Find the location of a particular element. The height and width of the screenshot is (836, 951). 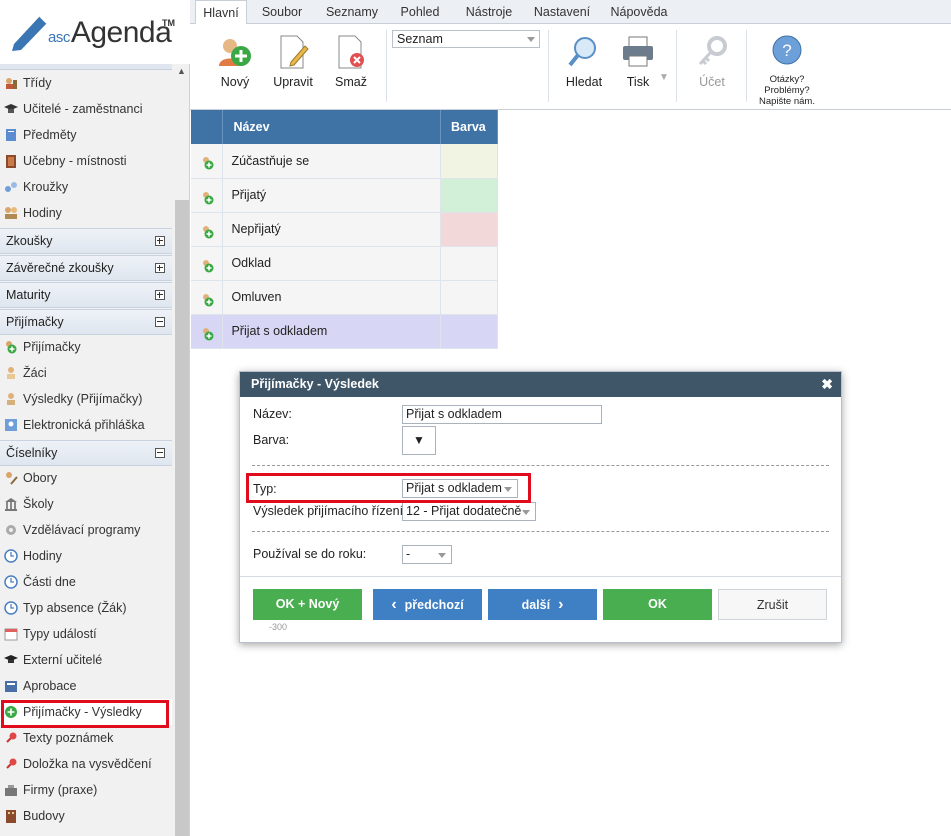

print-button: Tisk is located at coordinates (638, 68).